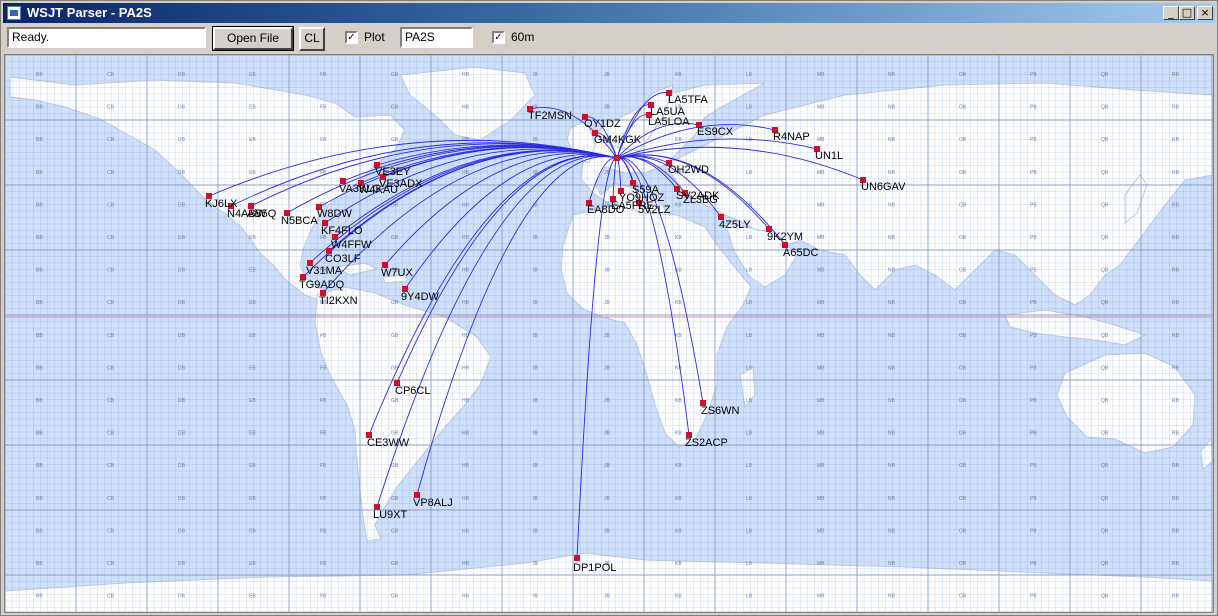 The image size is (1218, 616). Describe the element at coordinates (715, 132) in the screenshot. I see `station-label: ES9CX` at that location.